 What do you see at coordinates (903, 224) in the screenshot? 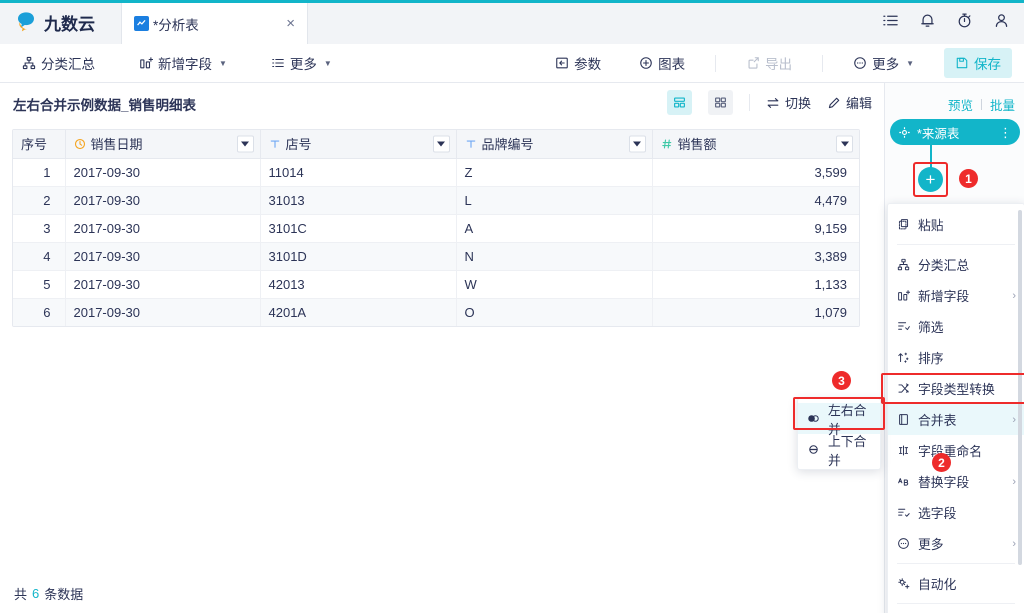
I see `paste-icon` at bounding box center [903, 224].